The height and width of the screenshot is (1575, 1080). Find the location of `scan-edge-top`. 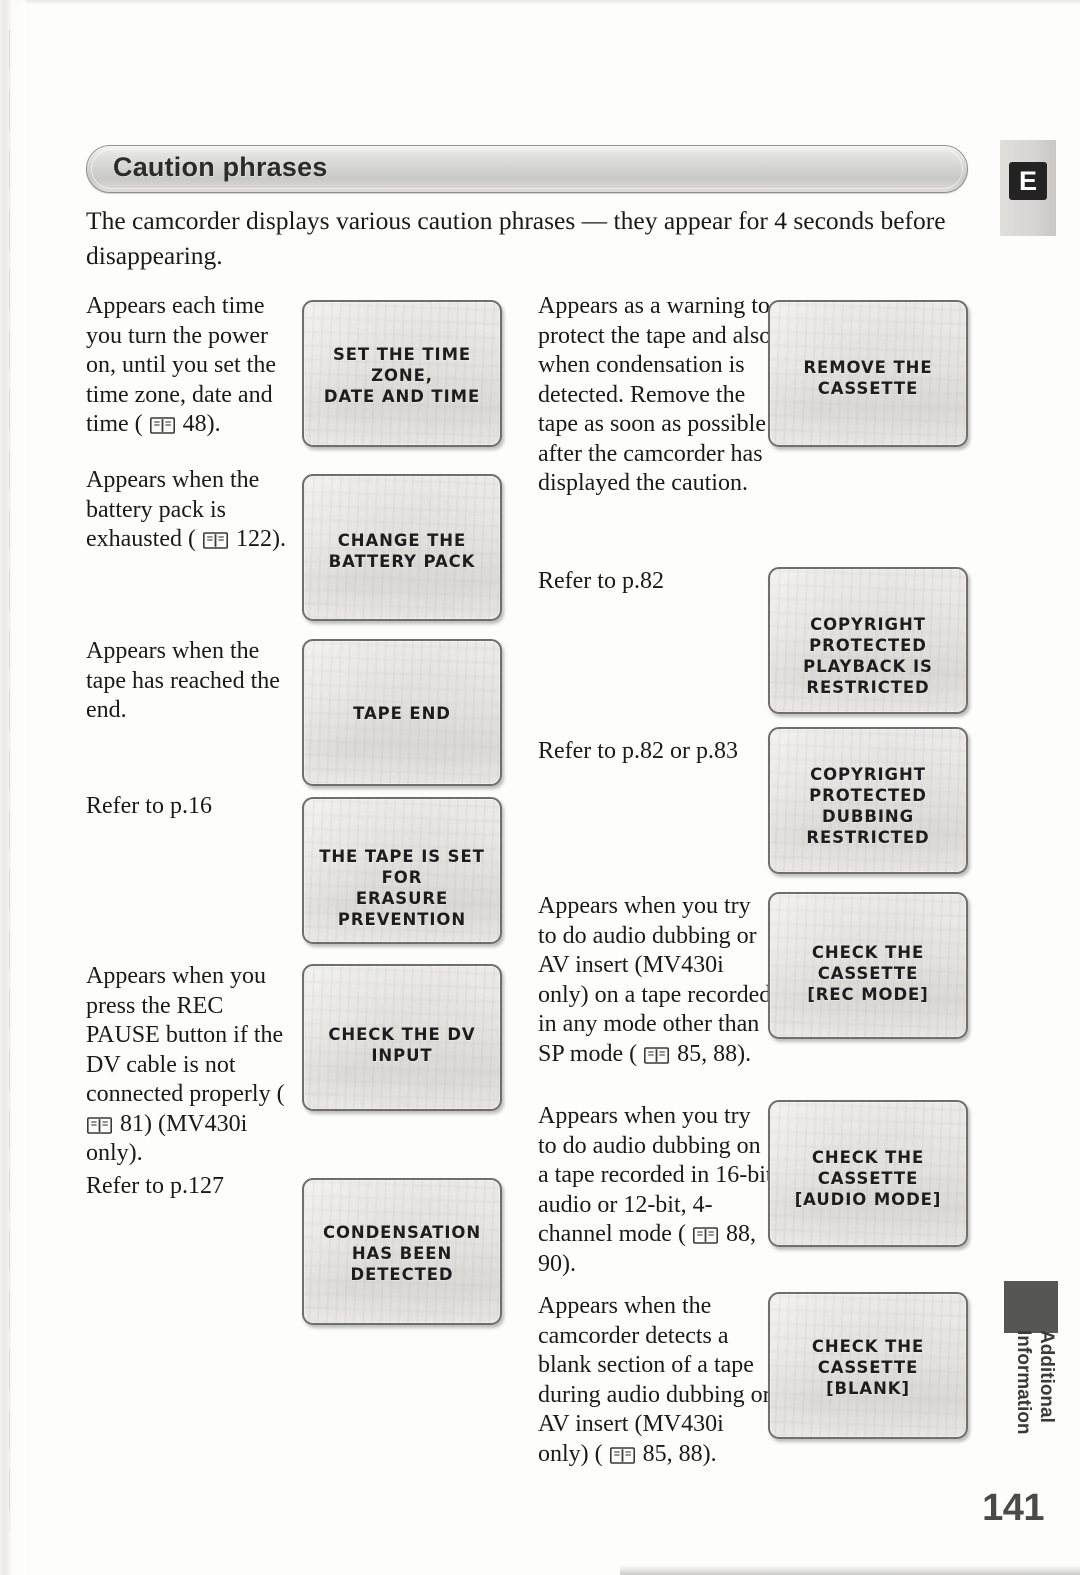

scan-edge-top is located at coordinates (540, 2).